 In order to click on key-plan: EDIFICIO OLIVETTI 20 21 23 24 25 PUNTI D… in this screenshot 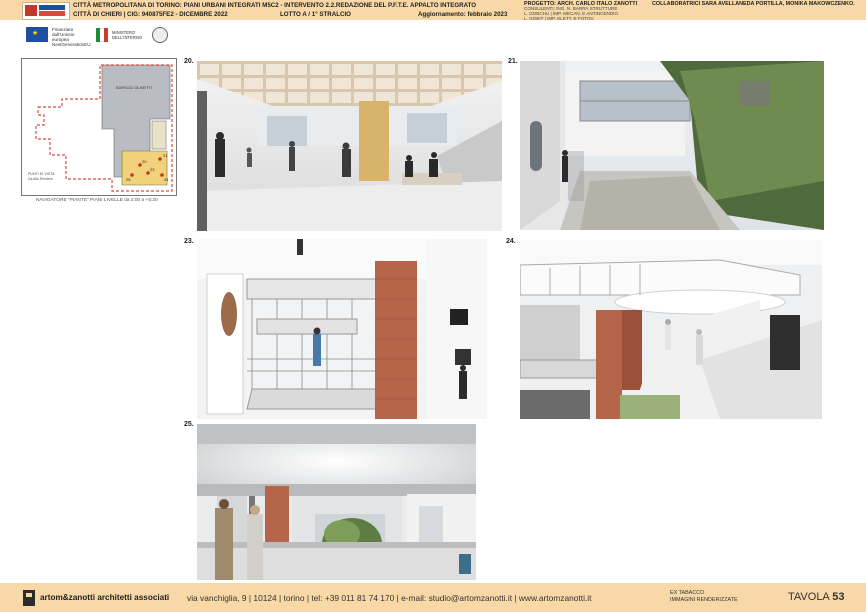, I will do `click(99, 127)`.